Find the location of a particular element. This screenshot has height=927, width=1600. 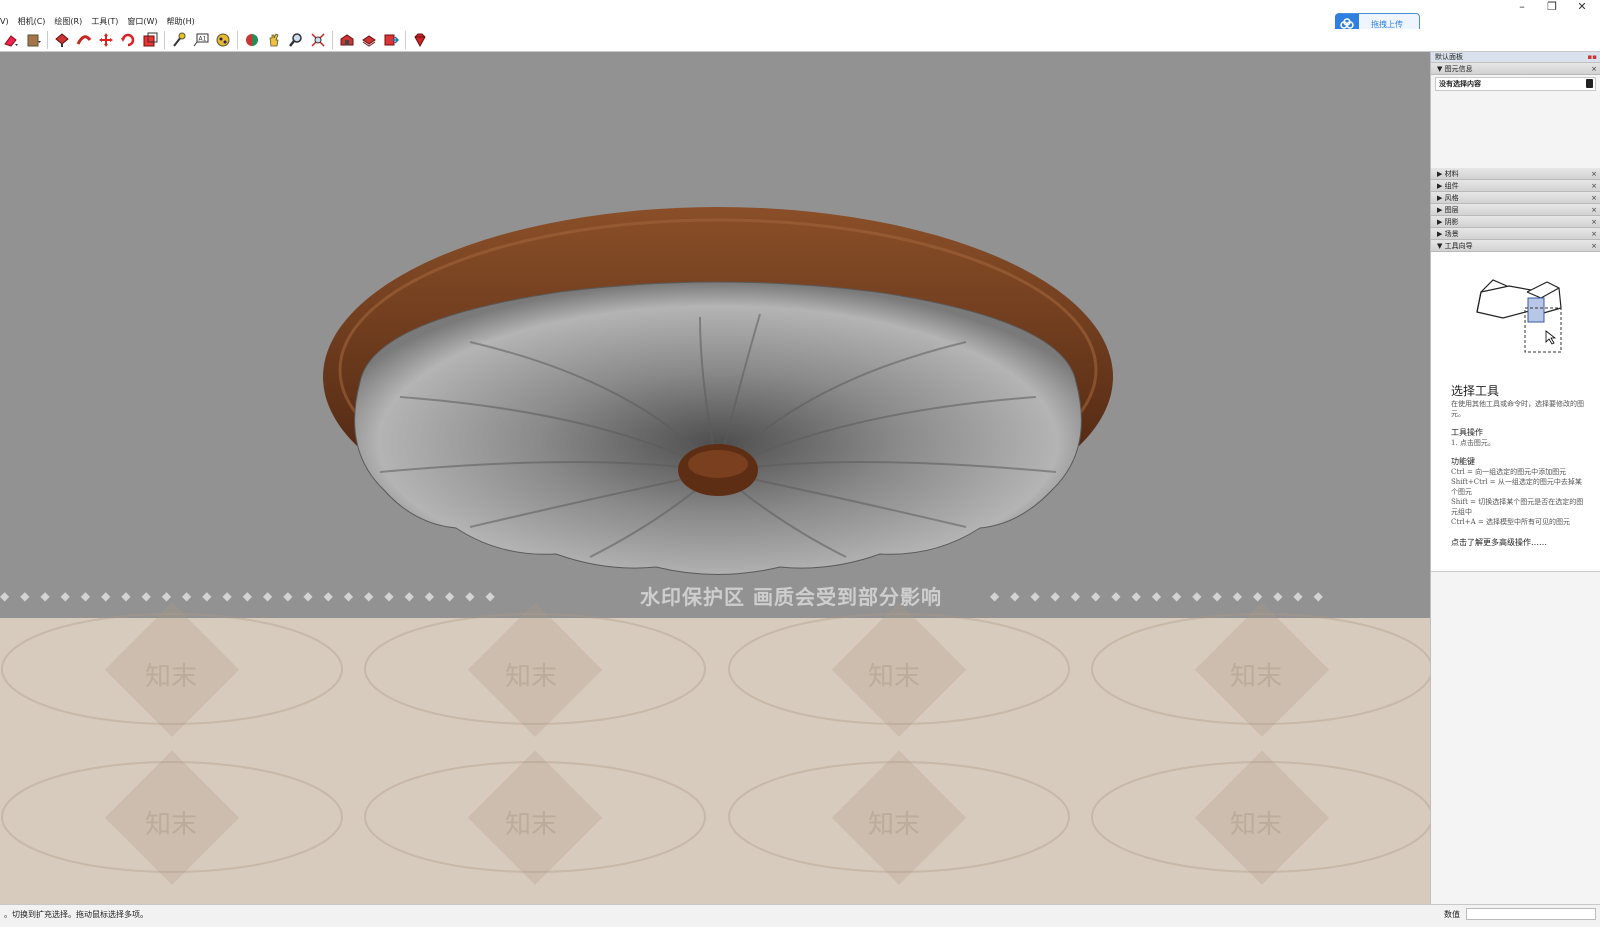

pan-icon is located at coordinates (273, 40).